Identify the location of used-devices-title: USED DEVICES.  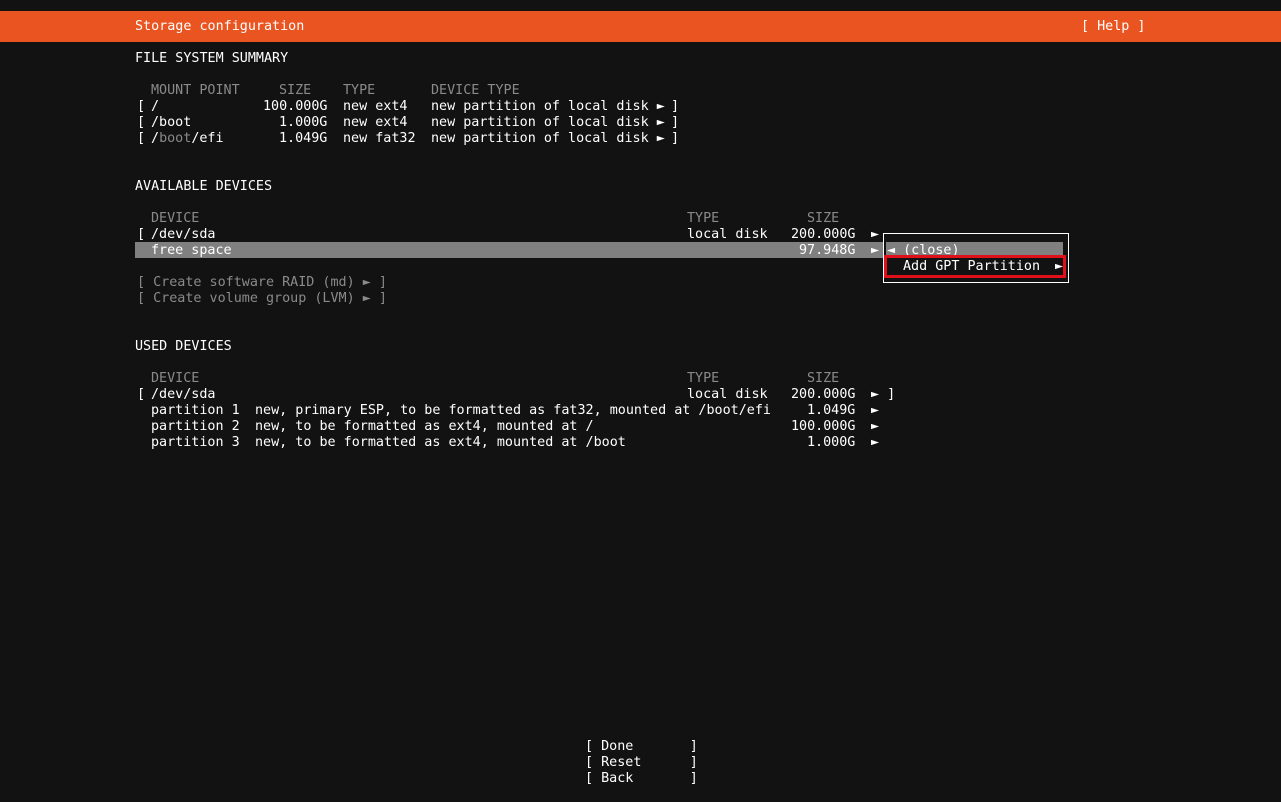
(183, 346).